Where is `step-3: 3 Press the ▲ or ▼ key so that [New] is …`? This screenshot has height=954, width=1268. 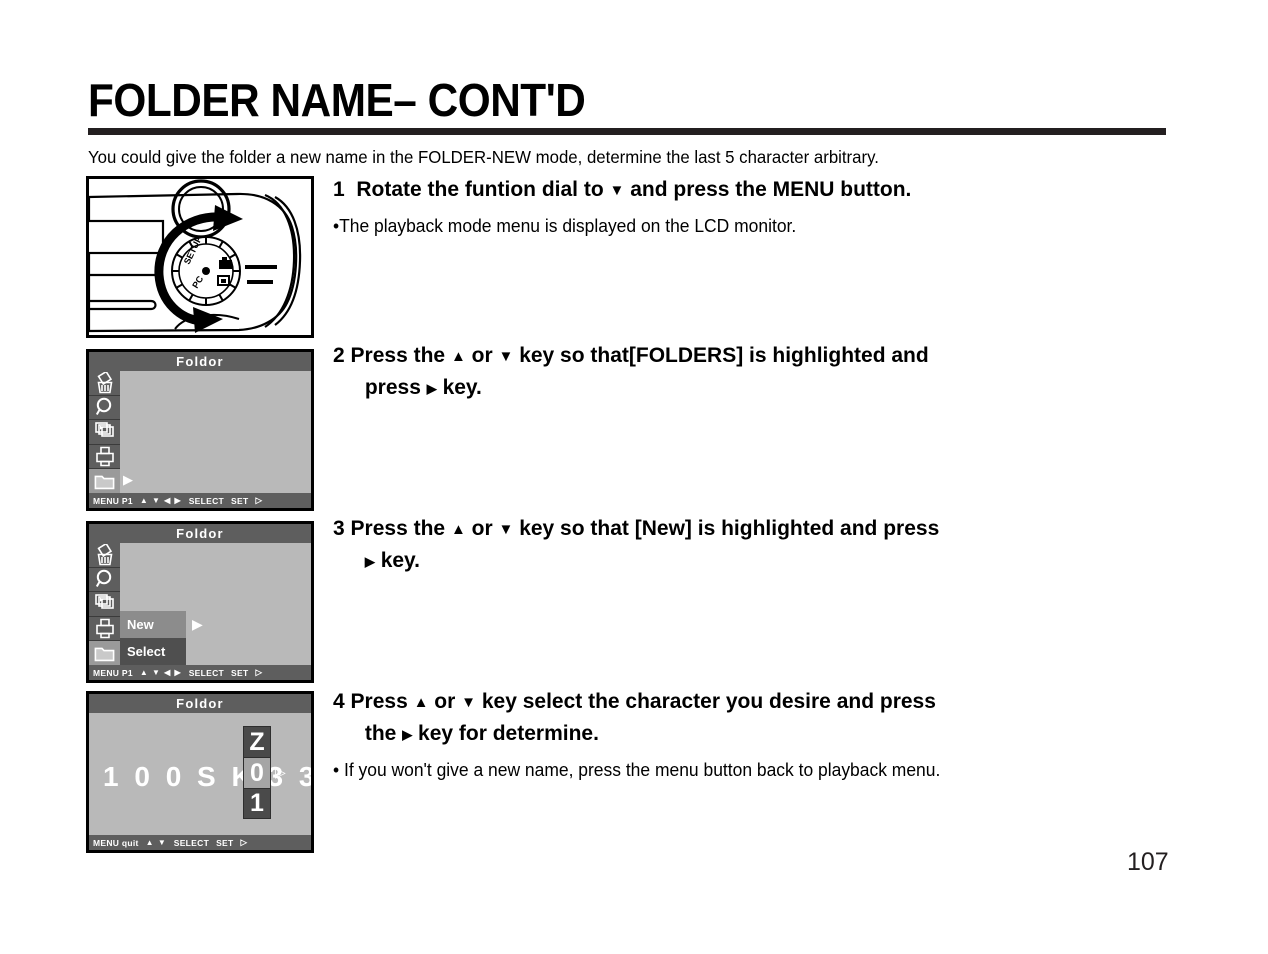
step-3: 3 Press the ▲ or ▼ key so that [New] is … is located at coordinates (636, 546).